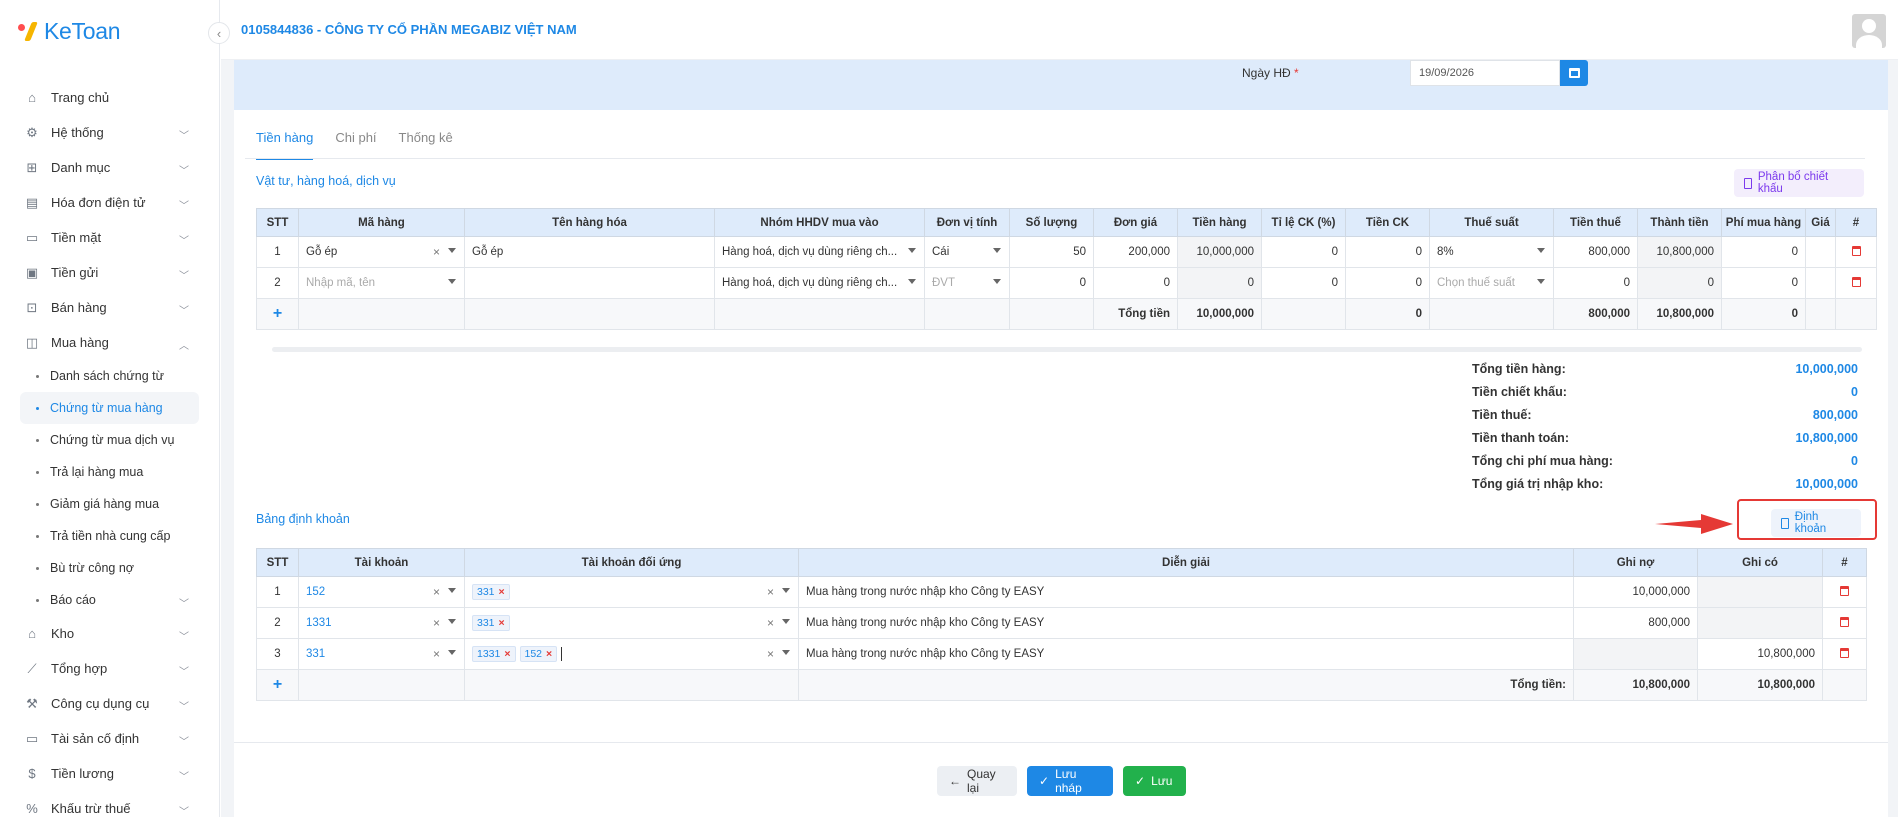 This screenshot has width=1898, height=826. What do you see at coordinates (109, 342) in the screenshot?
I see `sidebar-item-7: ◫ Mua hàng ︿` at bounding box center [109, 342].